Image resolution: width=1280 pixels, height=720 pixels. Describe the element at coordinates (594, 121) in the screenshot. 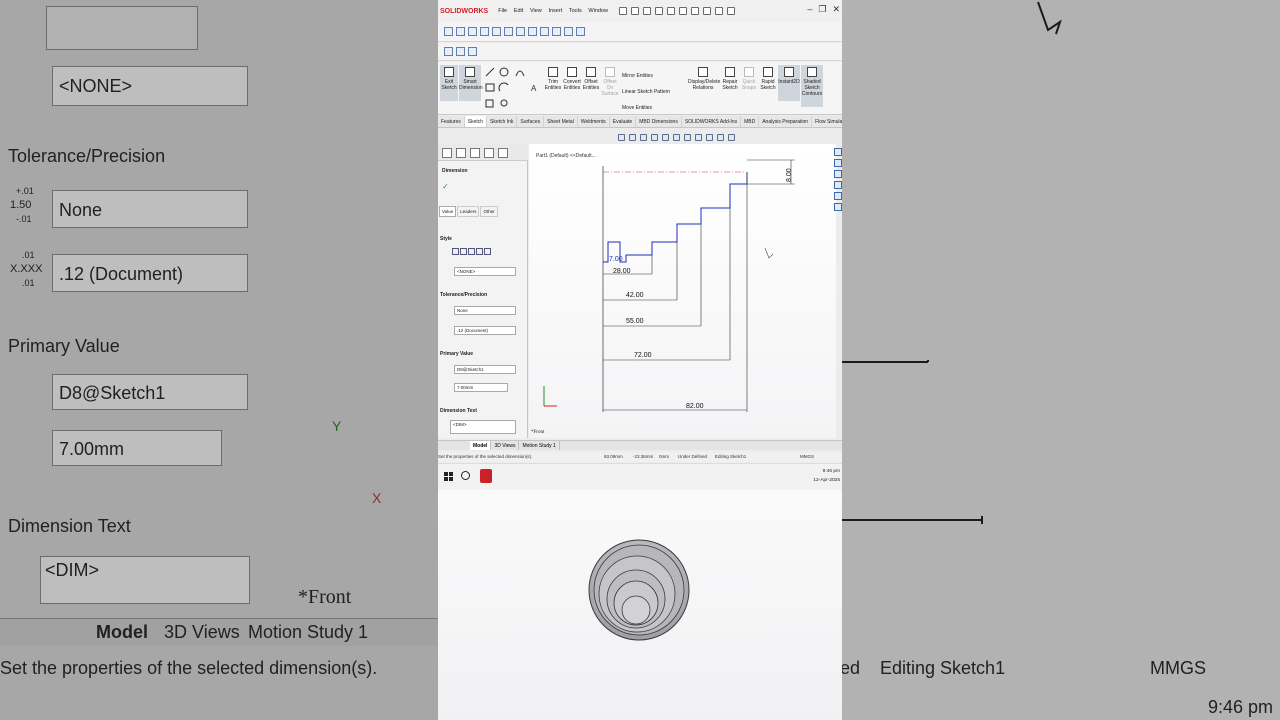

I see `tab-weldments: Weldments` at that location.